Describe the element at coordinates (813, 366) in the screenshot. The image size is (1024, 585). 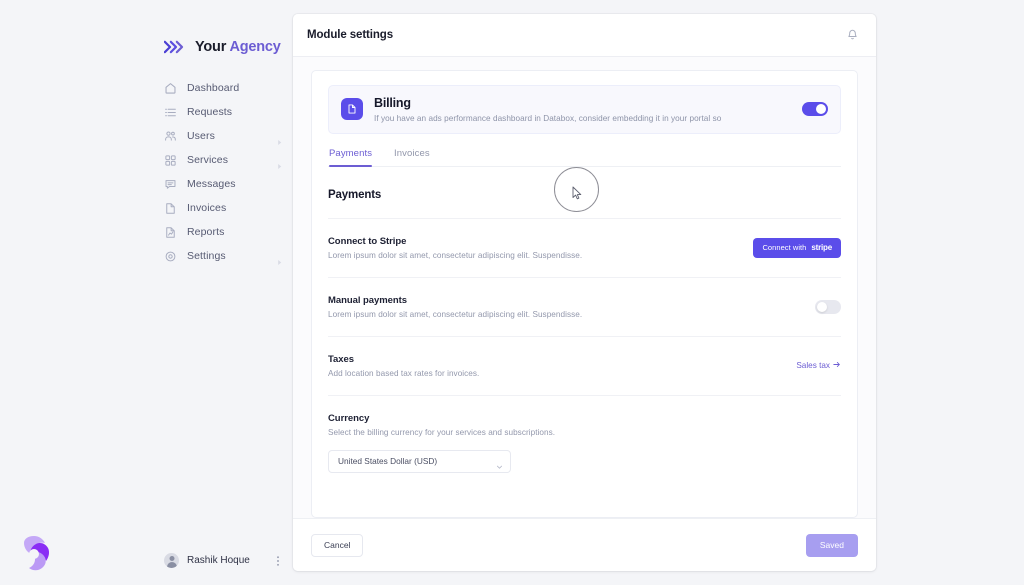
I see `sales-tax-label: Sales tax` at that location.